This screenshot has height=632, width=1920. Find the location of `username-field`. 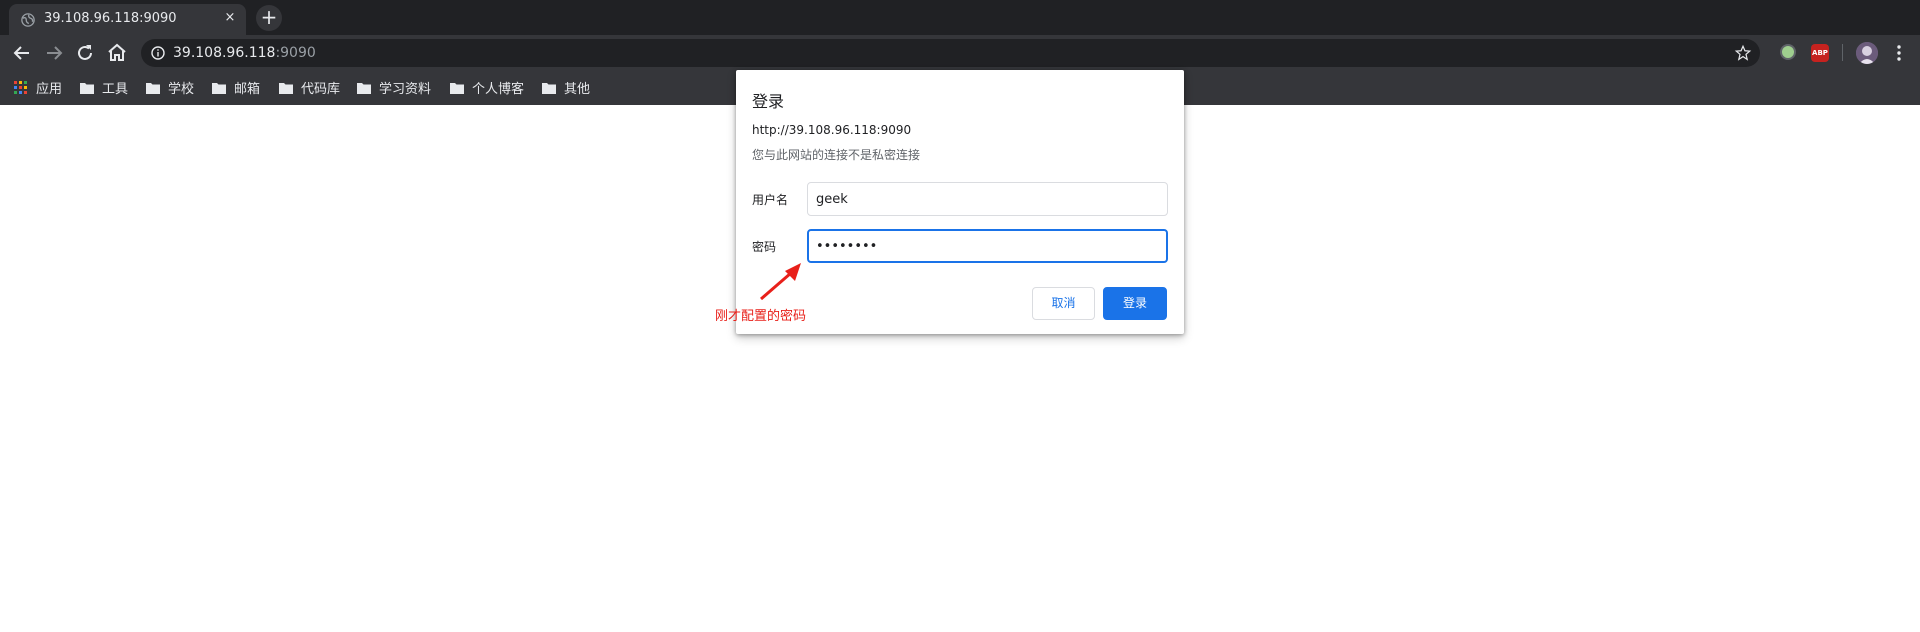

username-field is located at coordinates (987, 199).